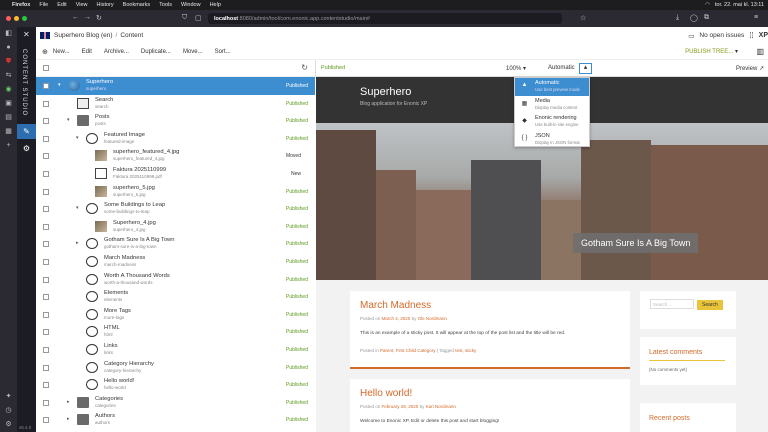  I want to click on mode-option-media: ▦ Media Display media content, so click(552, 105).